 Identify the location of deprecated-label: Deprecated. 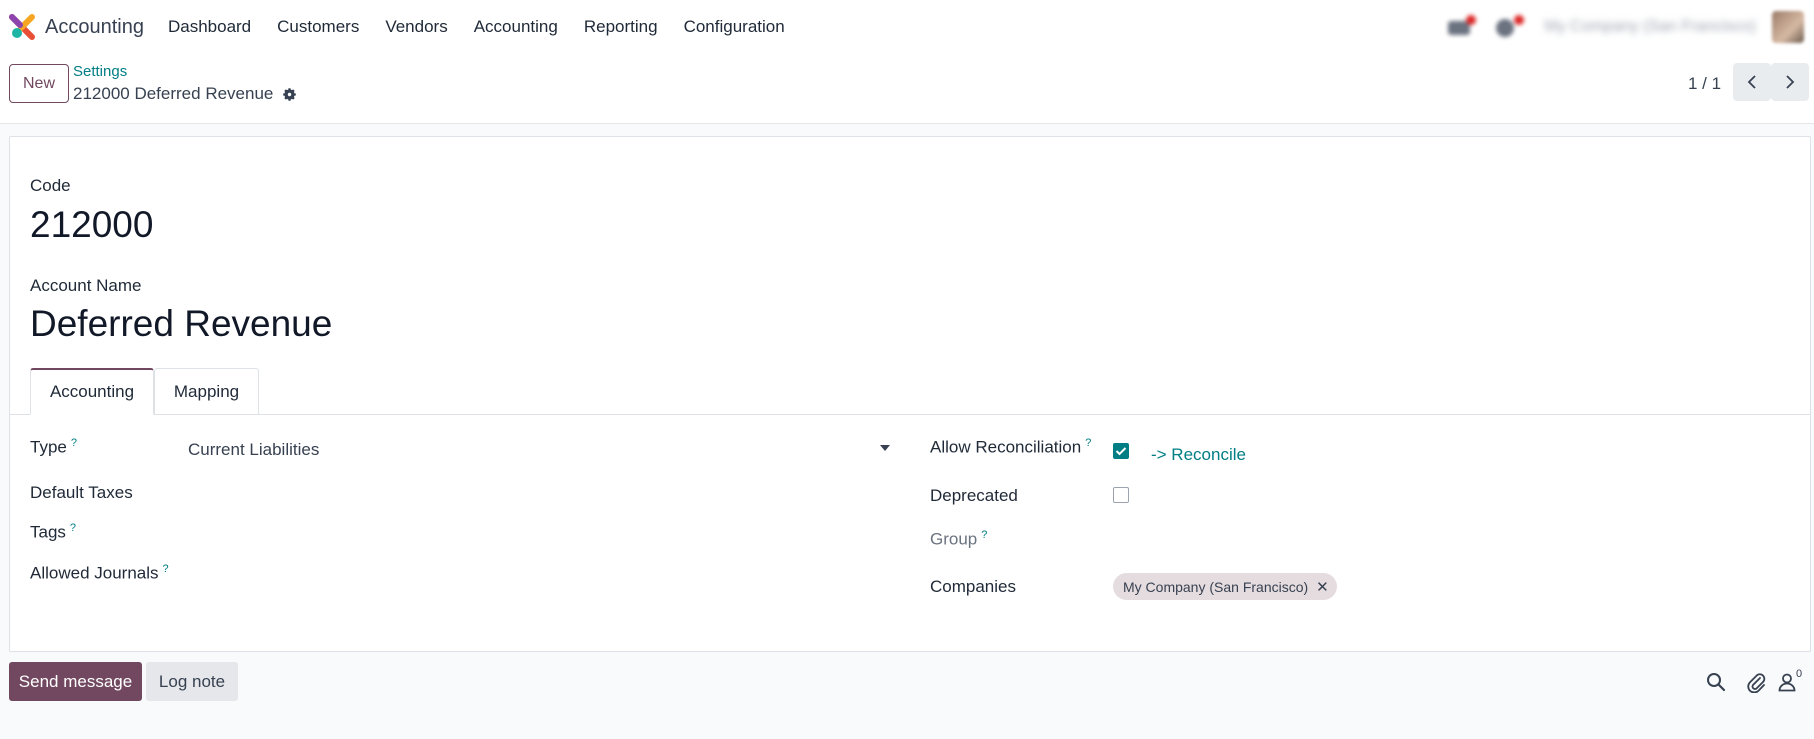
(974, 495).